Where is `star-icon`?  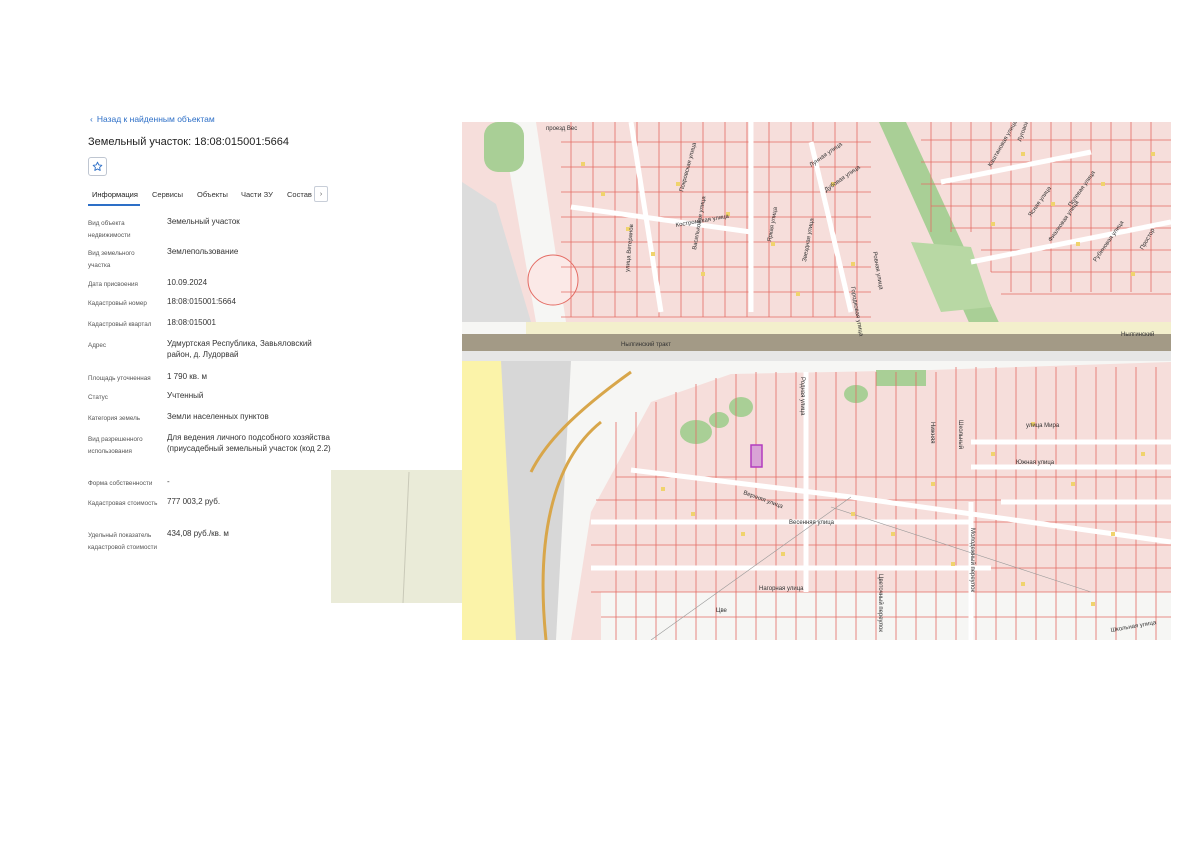
star-icon is located at coordinates (97, 166).